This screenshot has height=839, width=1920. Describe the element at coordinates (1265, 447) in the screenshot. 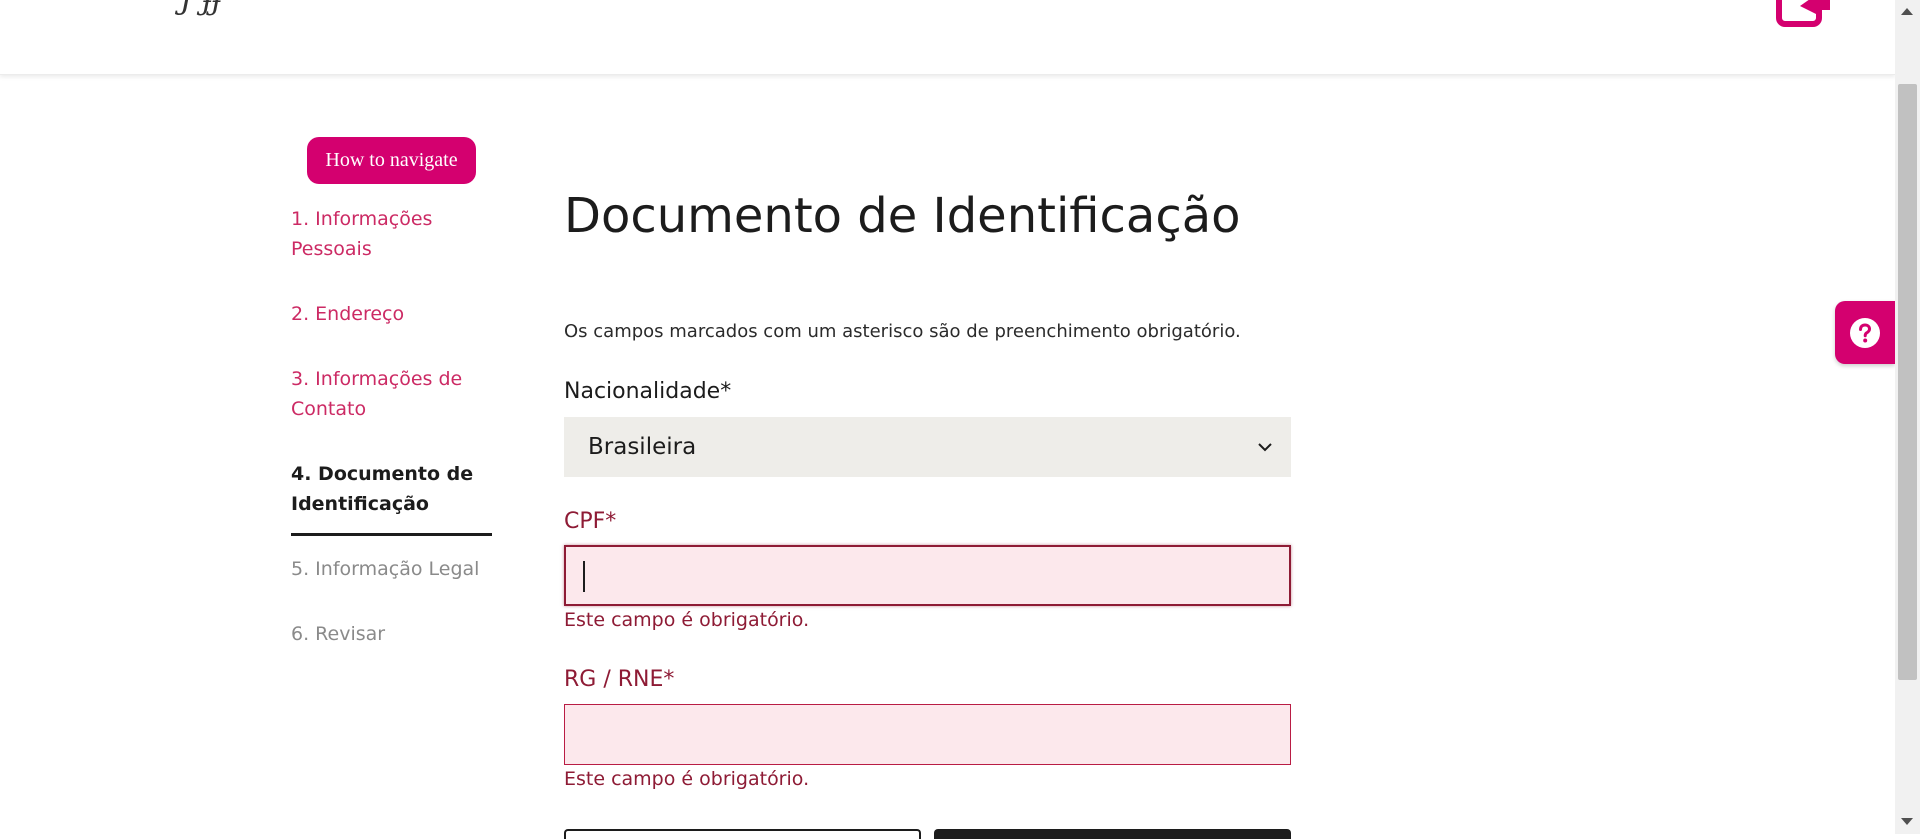

I see `chevron-down-icon` at that location.